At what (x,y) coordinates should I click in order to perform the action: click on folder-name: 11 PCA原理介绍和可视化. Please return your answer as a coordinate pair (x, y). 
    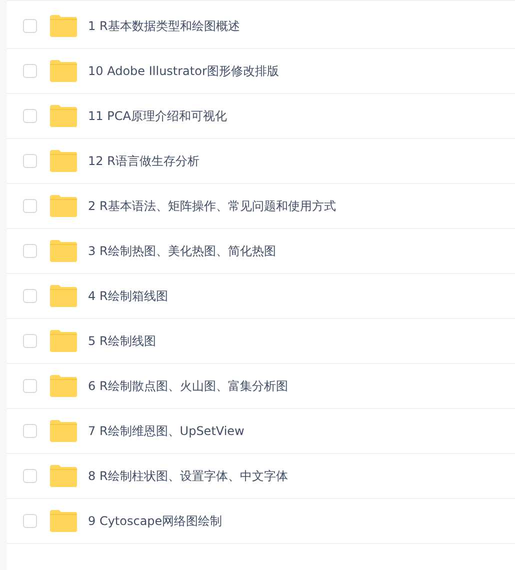
    Looking at the image, I should click on (157, 116).